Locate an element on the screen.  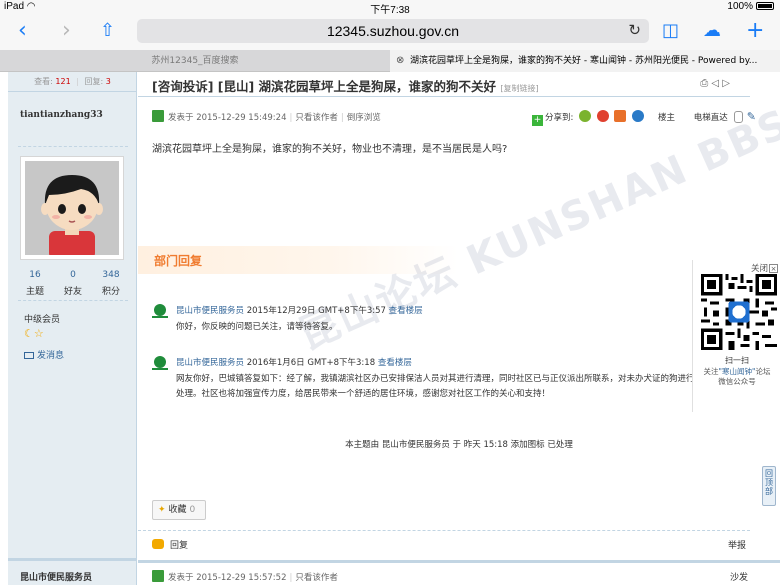
qr-scan-label: 扫一扫 is located at coordinates (737, 360).